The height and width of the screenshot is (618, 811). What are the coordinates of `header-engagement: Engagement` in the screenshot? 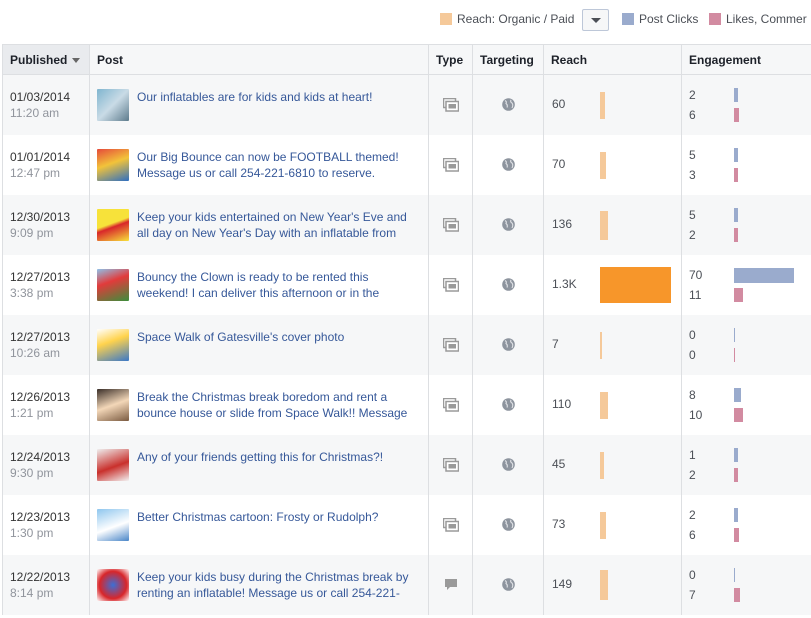 It's located at (746, 59).